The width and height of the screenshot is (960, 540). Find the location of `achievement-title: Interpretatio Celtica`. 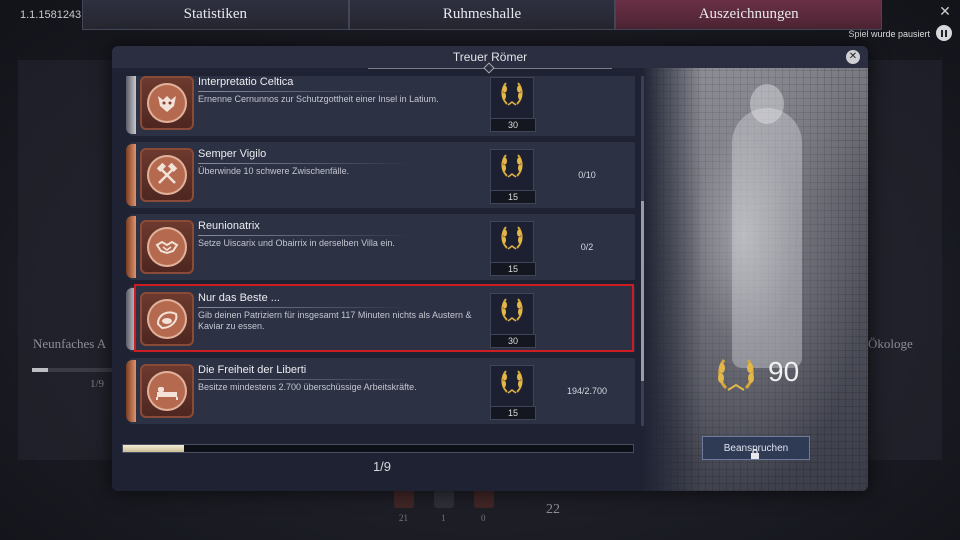

achievement-title: Interpretatio Celtica is located at coordinates (246, 82).